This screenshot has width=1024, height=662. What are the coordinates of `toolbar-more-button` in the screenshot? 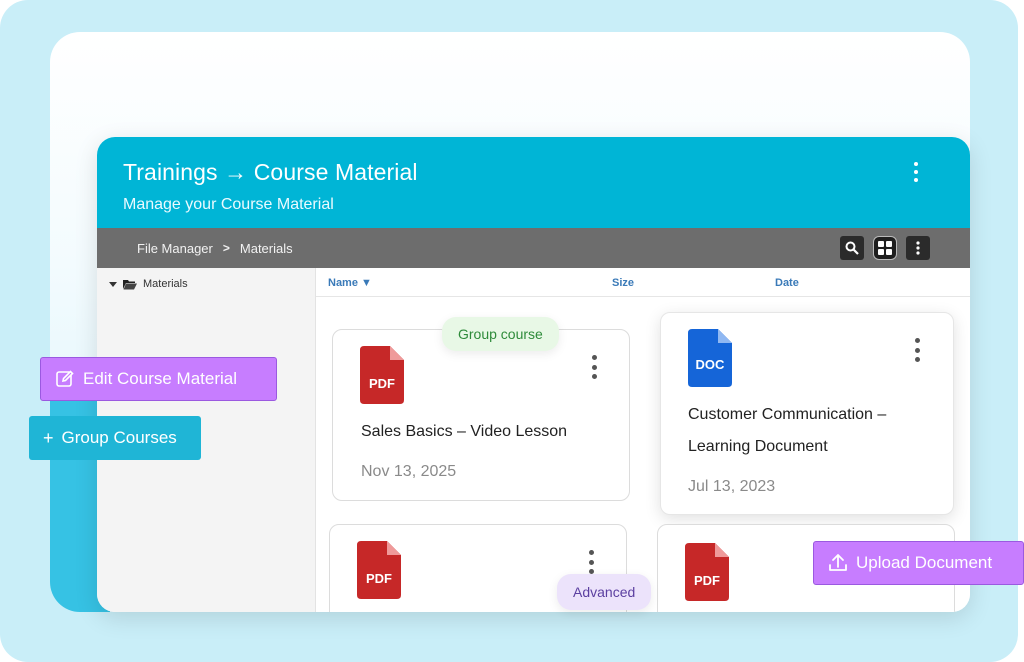 It's located at (918, 248).